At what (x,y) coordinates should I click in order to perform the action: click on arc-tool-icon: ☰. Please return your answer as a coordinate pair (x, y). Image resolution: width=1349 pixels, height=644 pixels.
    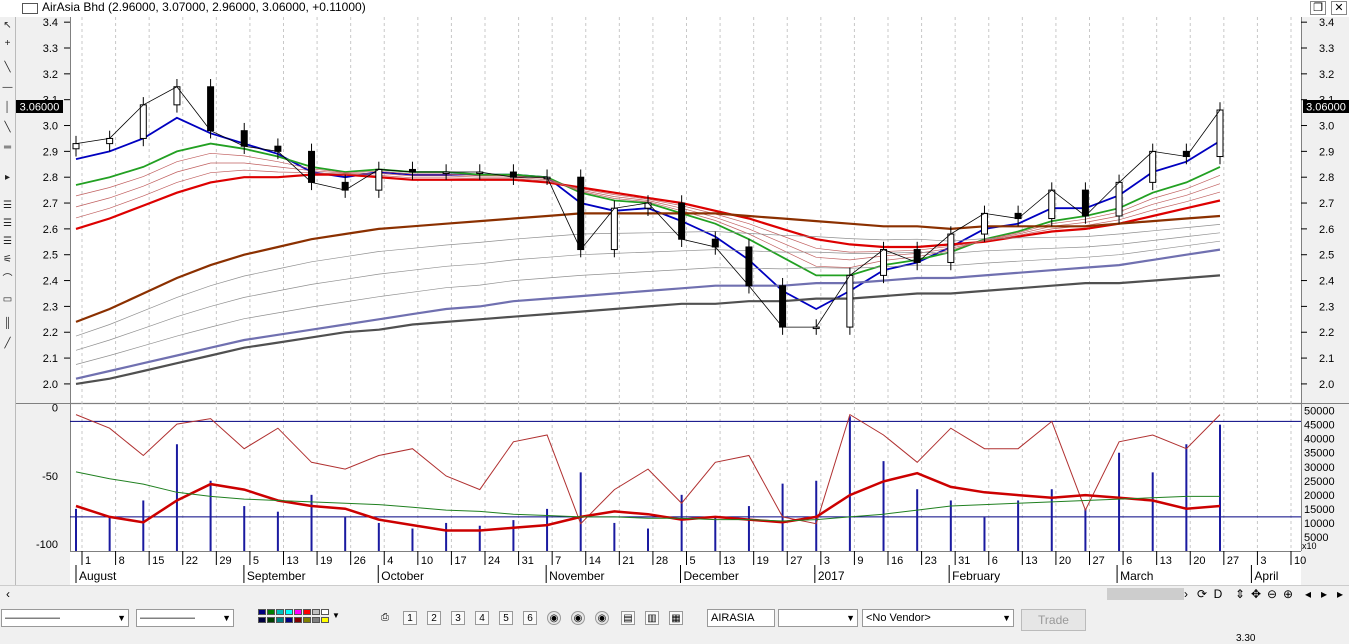
    Looking at the image, I should click on (7, 241).